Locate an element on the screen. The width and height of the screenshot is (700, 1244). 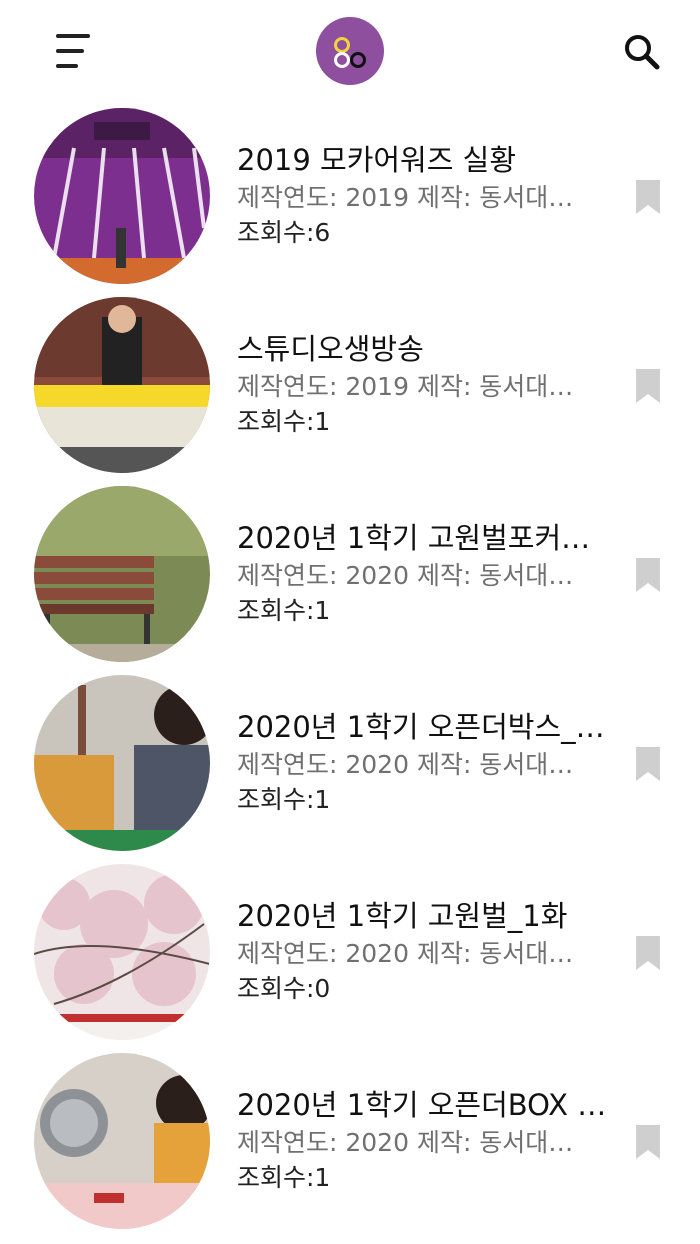
hamburger-menu-icon is located at coordinates (74, 51).